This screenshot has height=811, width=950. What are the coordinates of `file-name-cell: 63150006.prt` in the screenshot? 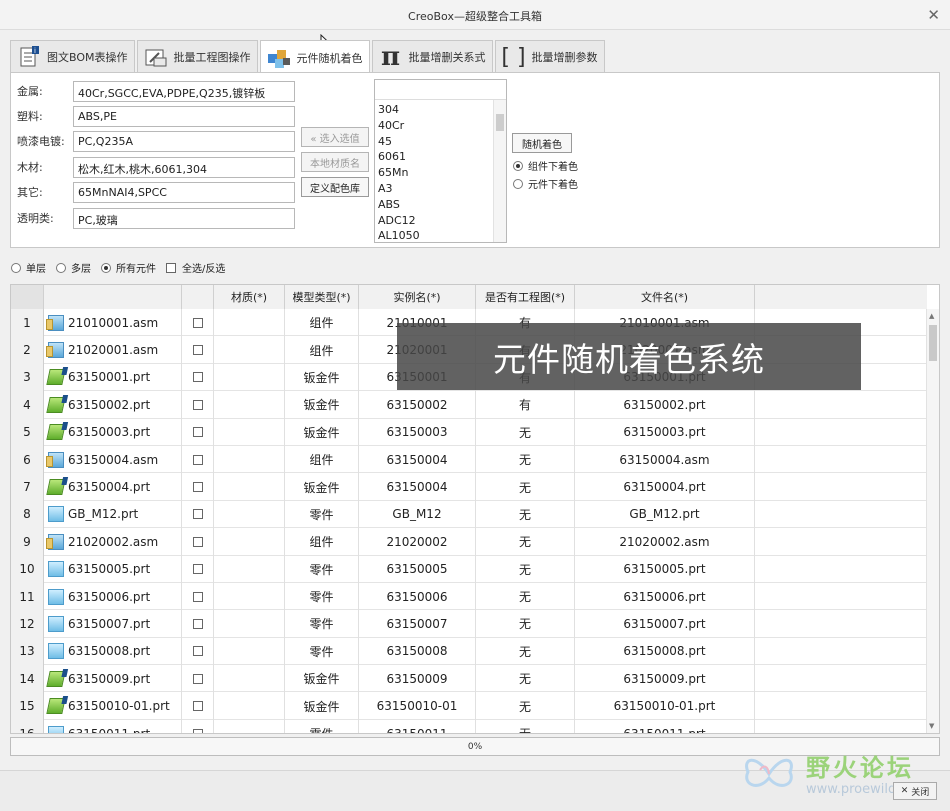 It's located at (665, 596).